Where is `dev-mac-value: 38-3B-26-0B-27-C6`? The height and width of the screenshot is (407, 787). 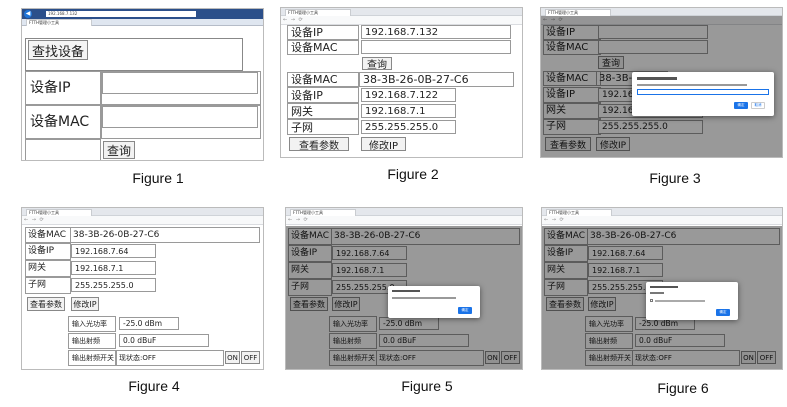 dev-mac-value: 38-3B-26-0B-27-C6 is located at coordinates (436, 79).